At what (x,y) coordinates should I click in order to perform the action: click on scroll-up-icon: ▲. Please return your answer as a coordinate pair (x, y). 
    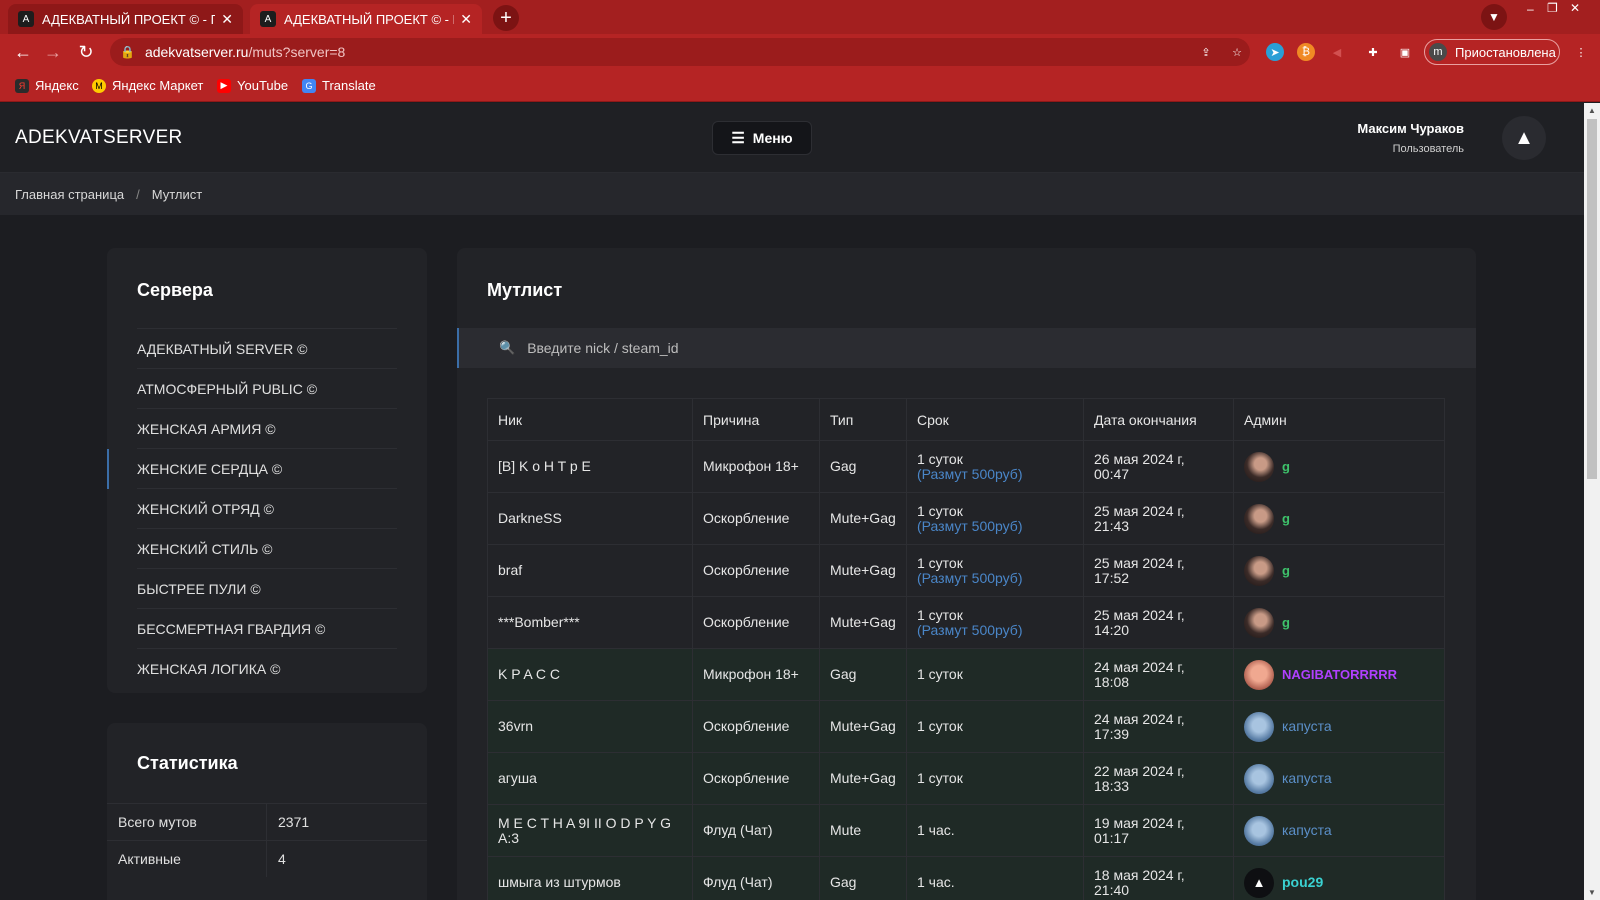
    Looking at the image, I should click on (1592, 110).